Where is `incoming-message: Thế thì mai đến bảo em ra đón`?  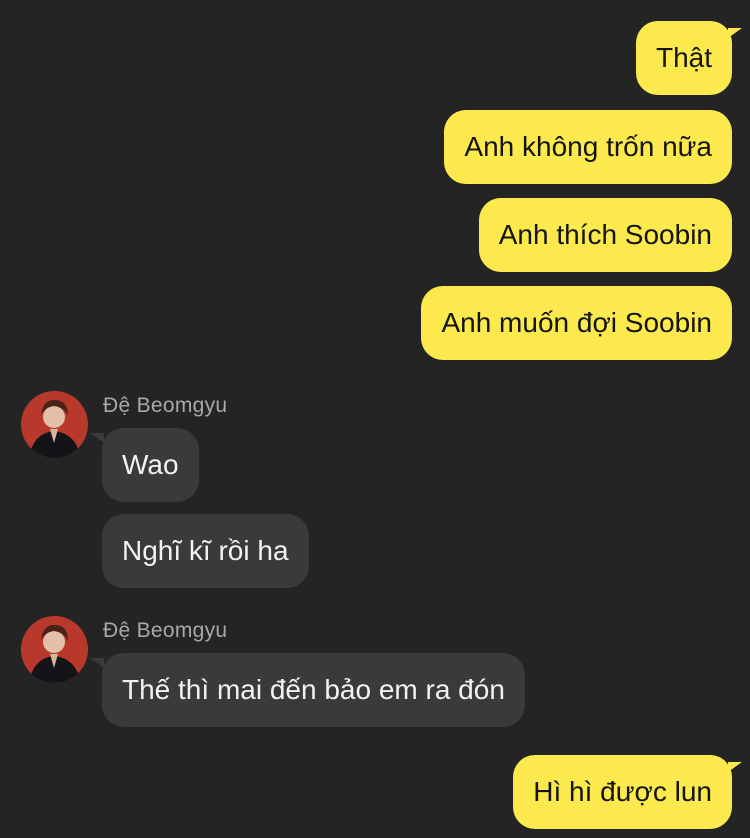 incoming-message: Thế thì mai đến bảo em ra đón is located at coordinates (313, 690).